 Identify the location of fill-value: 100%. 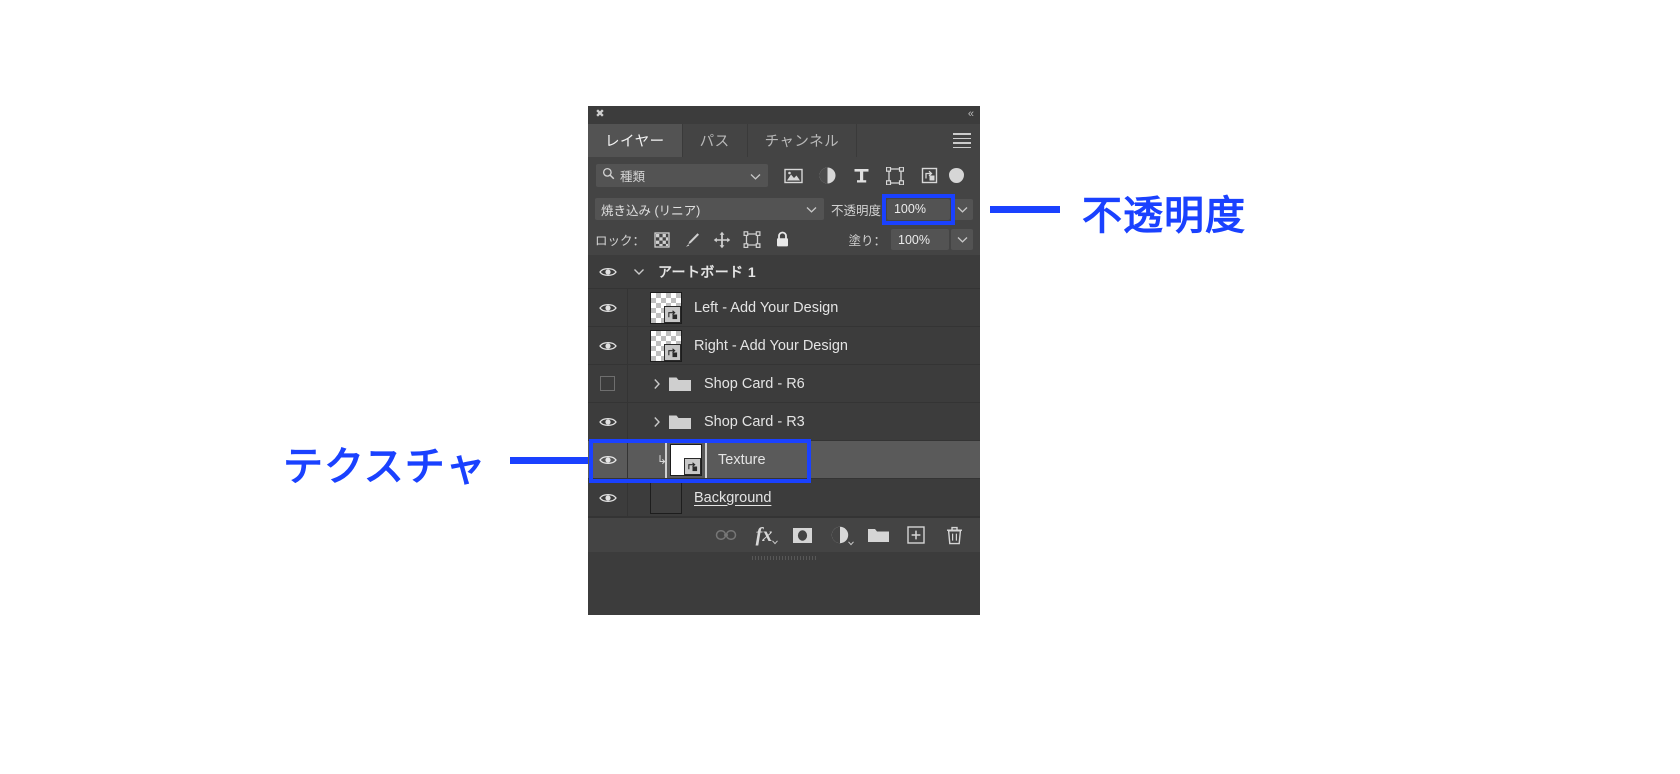
(914, 239).